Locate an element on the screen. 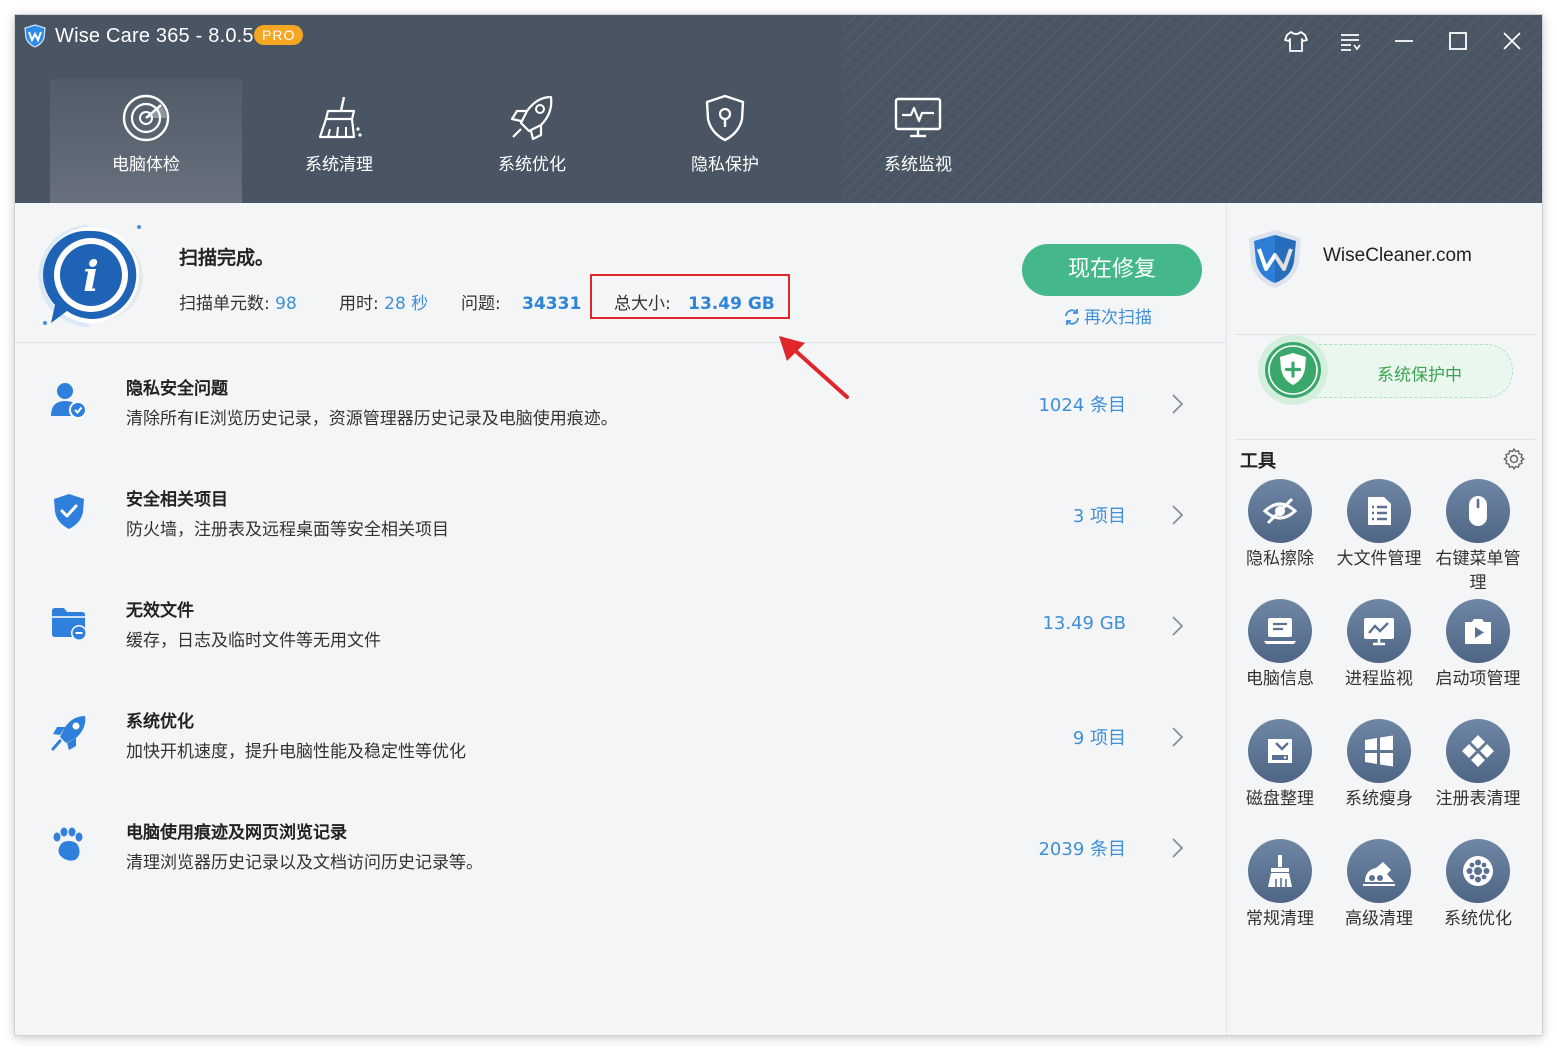  fix-now-button: 现在修复 is located at coordinates (1112, 270).